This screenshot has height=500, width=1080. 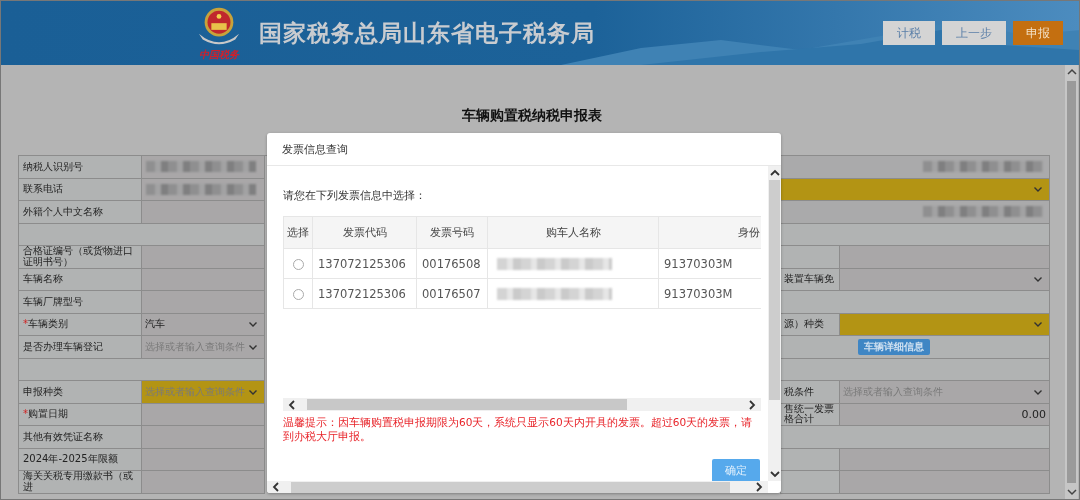 I want to click on select-field: 选择或者输入查询条件, so click(x=203, y=392).